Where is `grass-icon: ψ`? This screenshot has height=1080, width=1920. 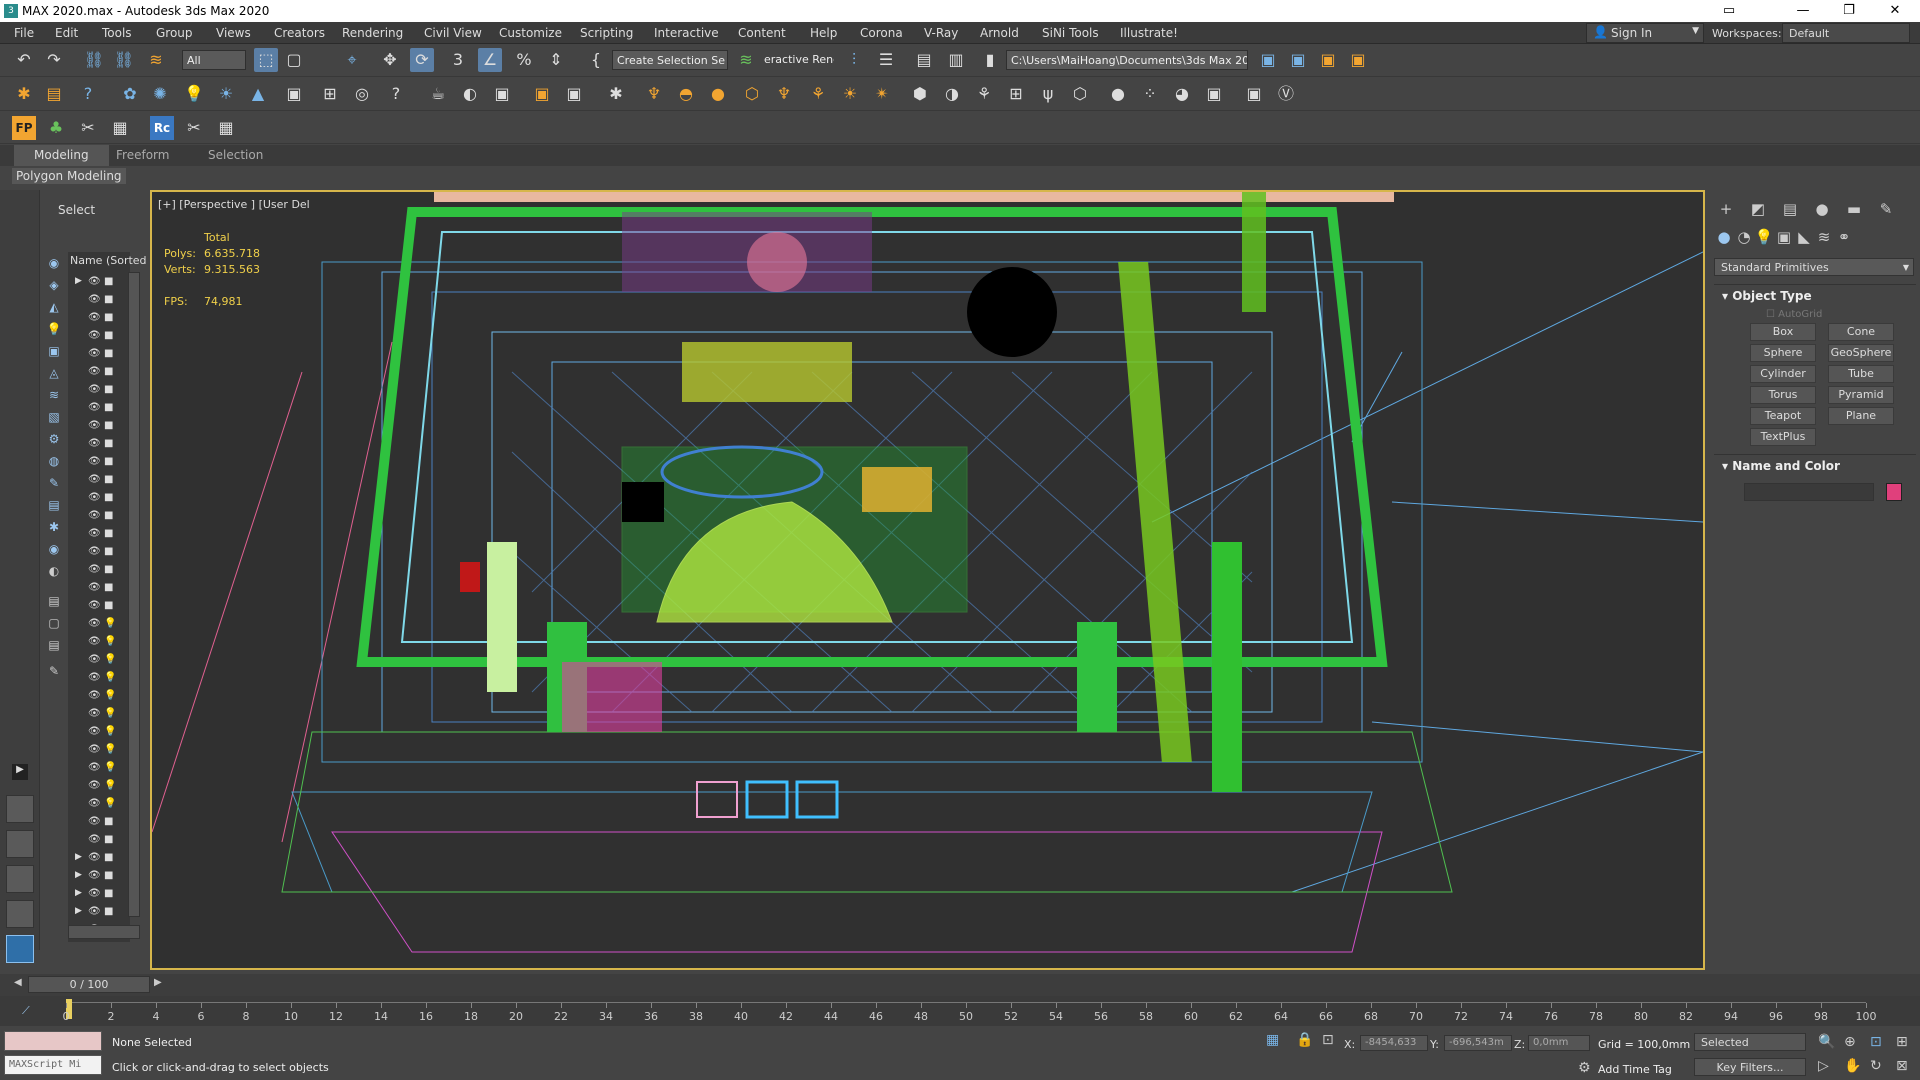
grass-icon: ψ is located at coordinates (1048, 94).